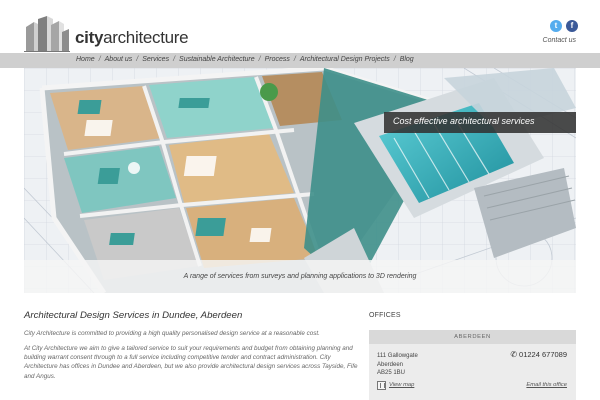 The image size is (600, 400). I want to click on site-logo: cityarchitecture, so click(106, 34).